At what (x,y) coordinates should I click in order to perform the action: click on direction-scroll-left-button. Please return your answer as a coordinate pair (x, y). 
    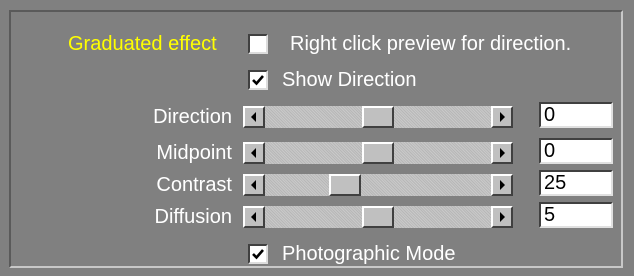
    Looking at the image, I should click on (254, 117).